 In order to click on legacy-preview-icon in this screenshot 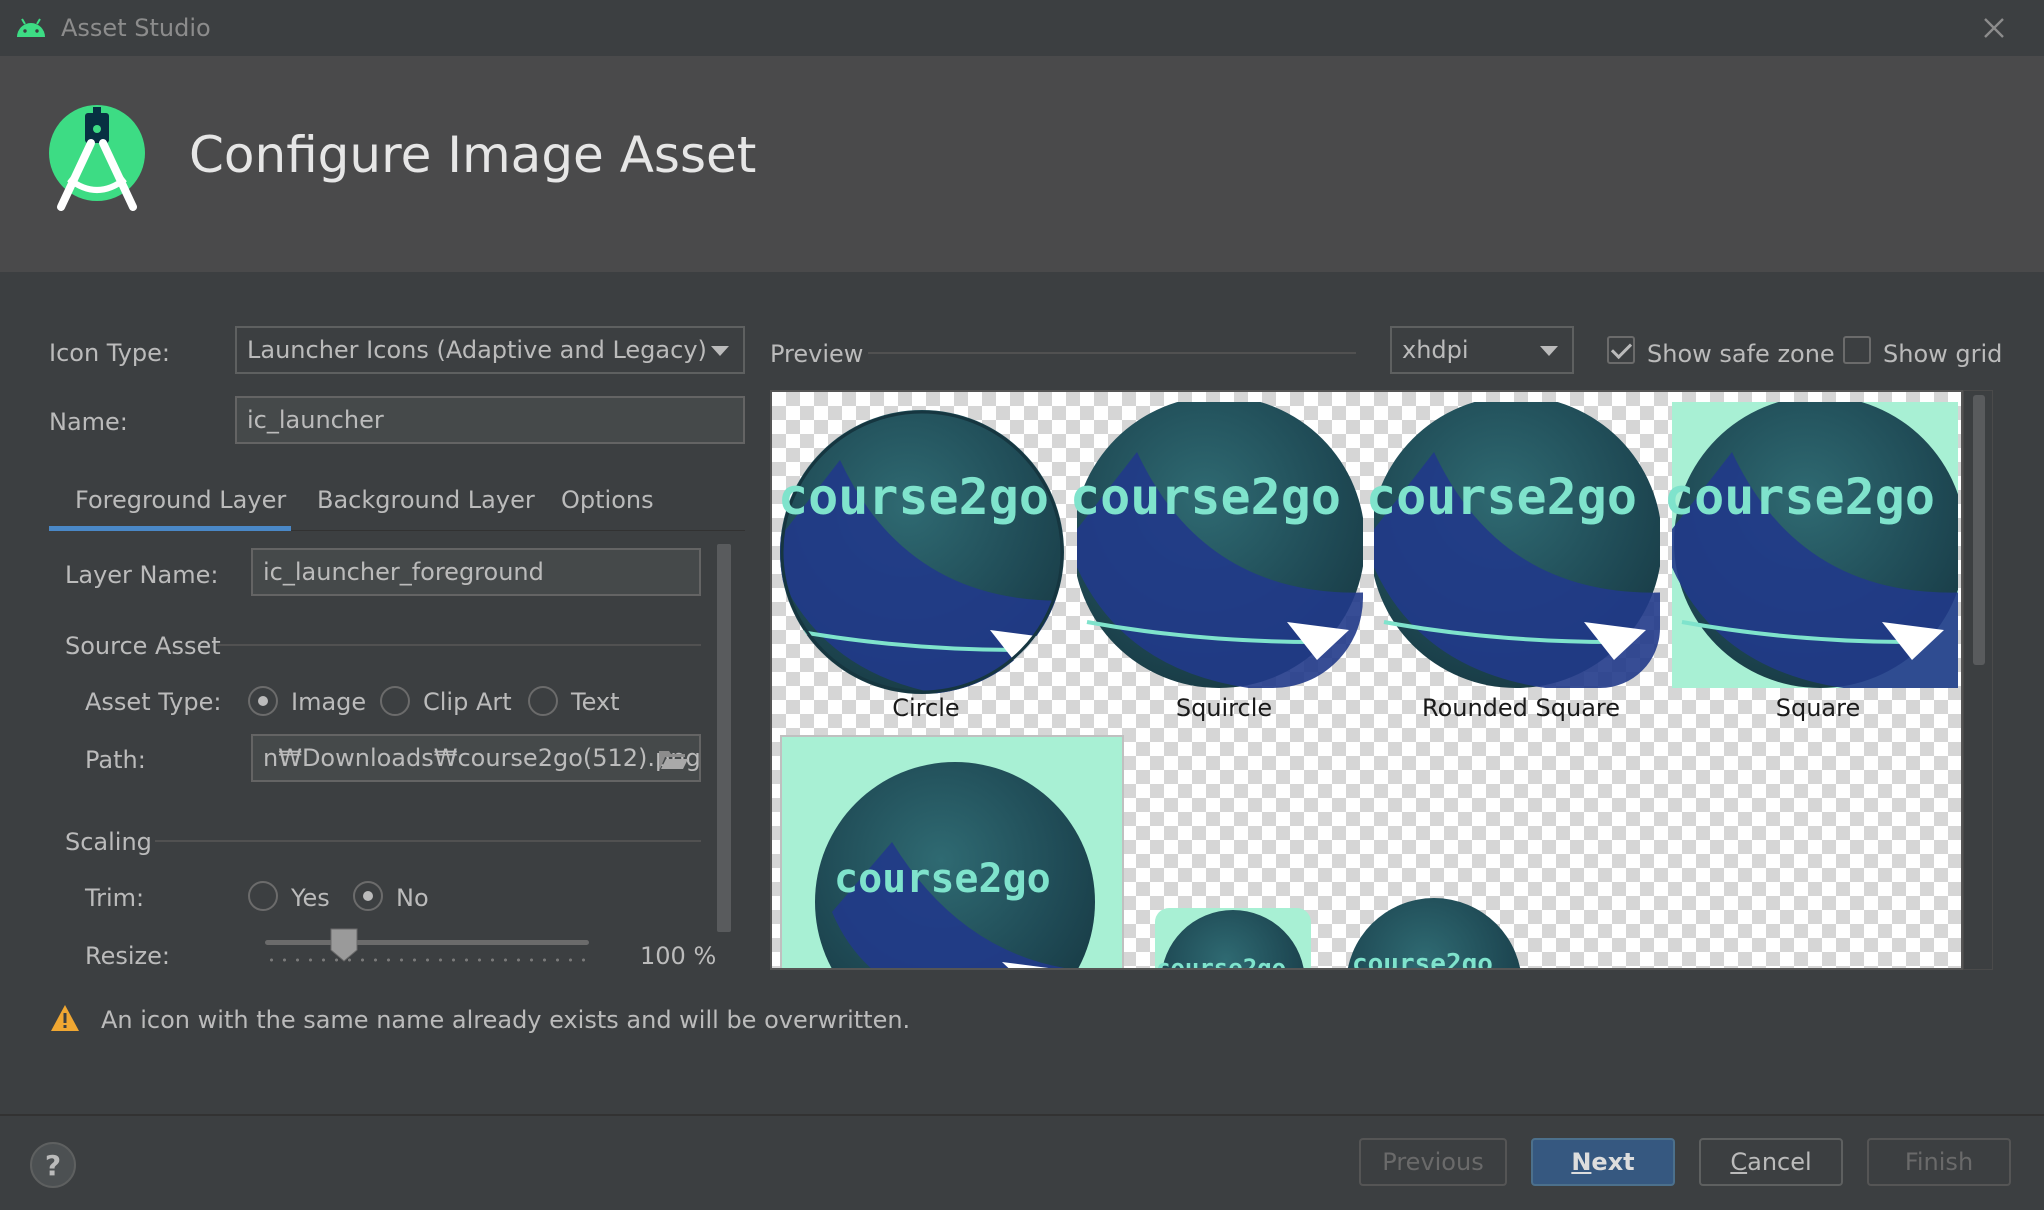, I will do `click(952, 851)`.